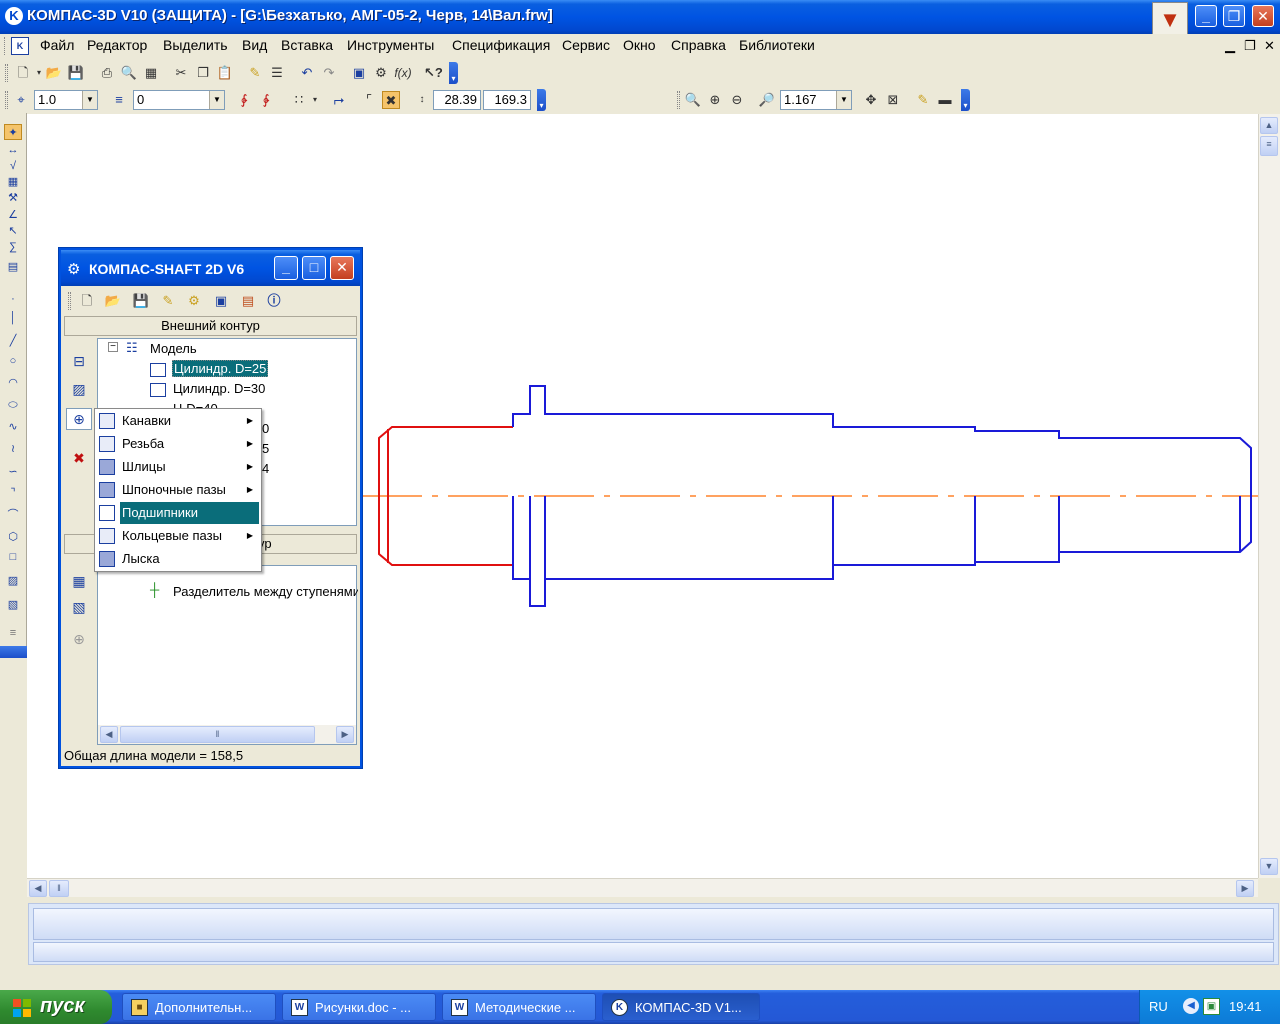 Image resolution: width=1280 pixels, height=1024 pixels. I want to click on curve-icon: ∽, so click(13, 472).